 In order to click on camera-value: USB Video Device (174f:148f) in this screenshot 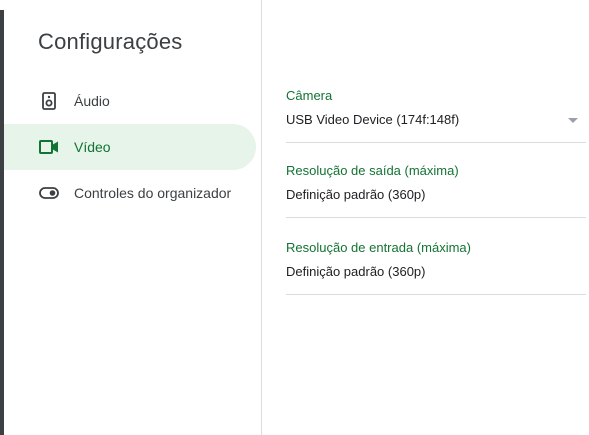, I will do `click(373, 119)`.